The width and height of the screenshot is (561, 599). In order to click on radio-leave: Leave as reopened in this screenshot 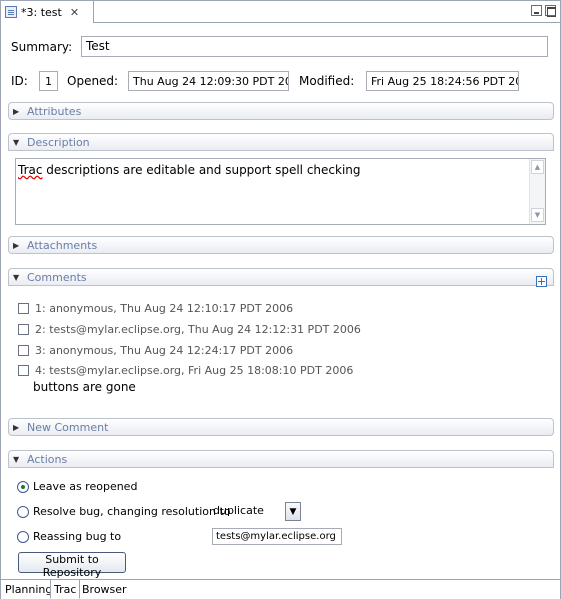, I will do `click(77, 486)`.